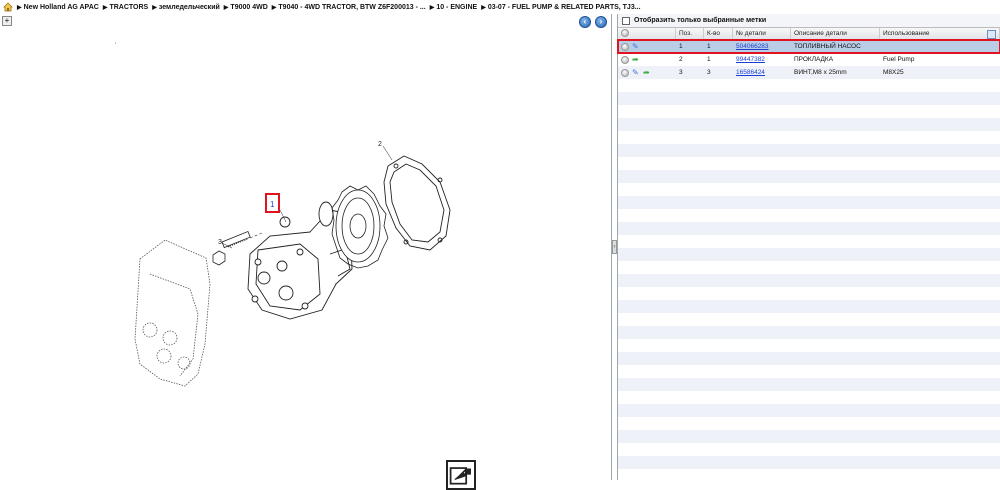  I want to click on table-row: ✎ ➦ 3 3 16586424 ВИНТ,M8 x 25mm M8X25, so click(809, 72).